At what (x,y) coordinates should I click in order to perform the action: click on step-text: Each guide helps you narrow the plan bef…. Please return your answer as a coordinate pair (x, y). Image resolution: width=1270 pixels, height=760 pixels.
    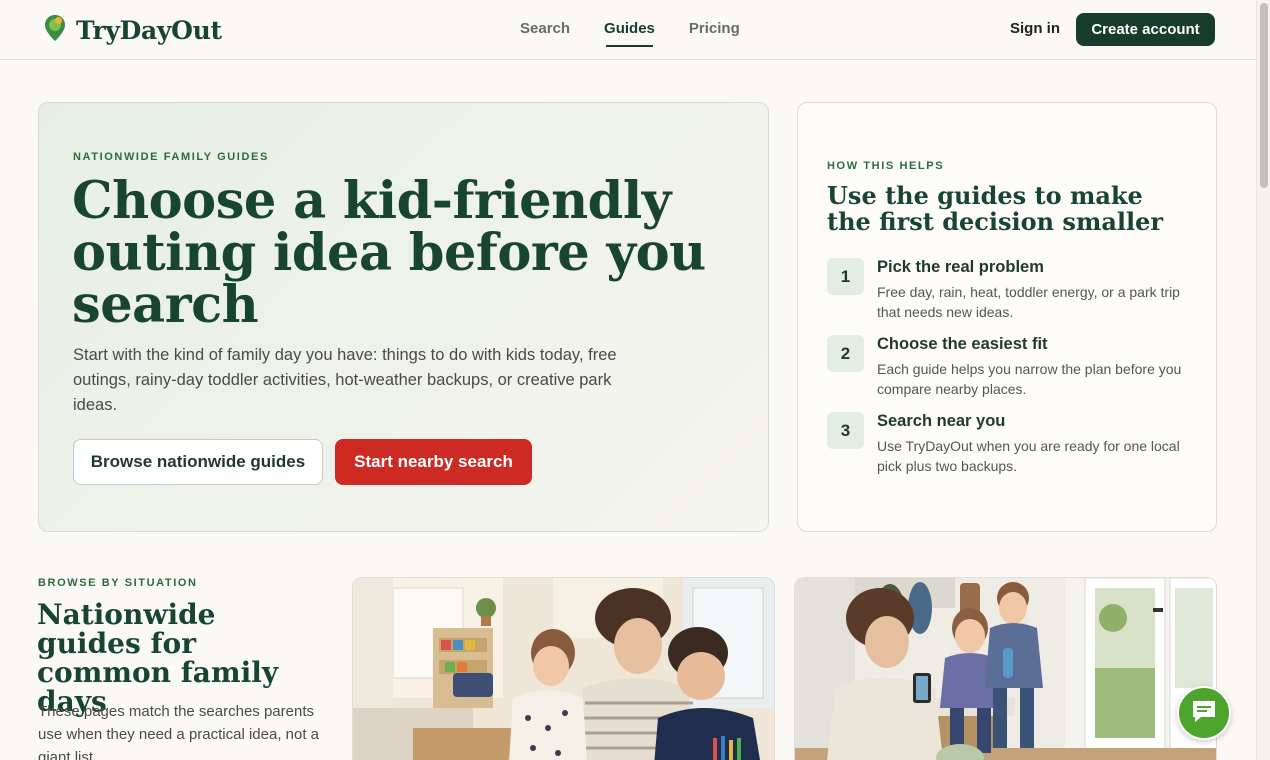
    Looking at the image, I should click on (1029, 379).